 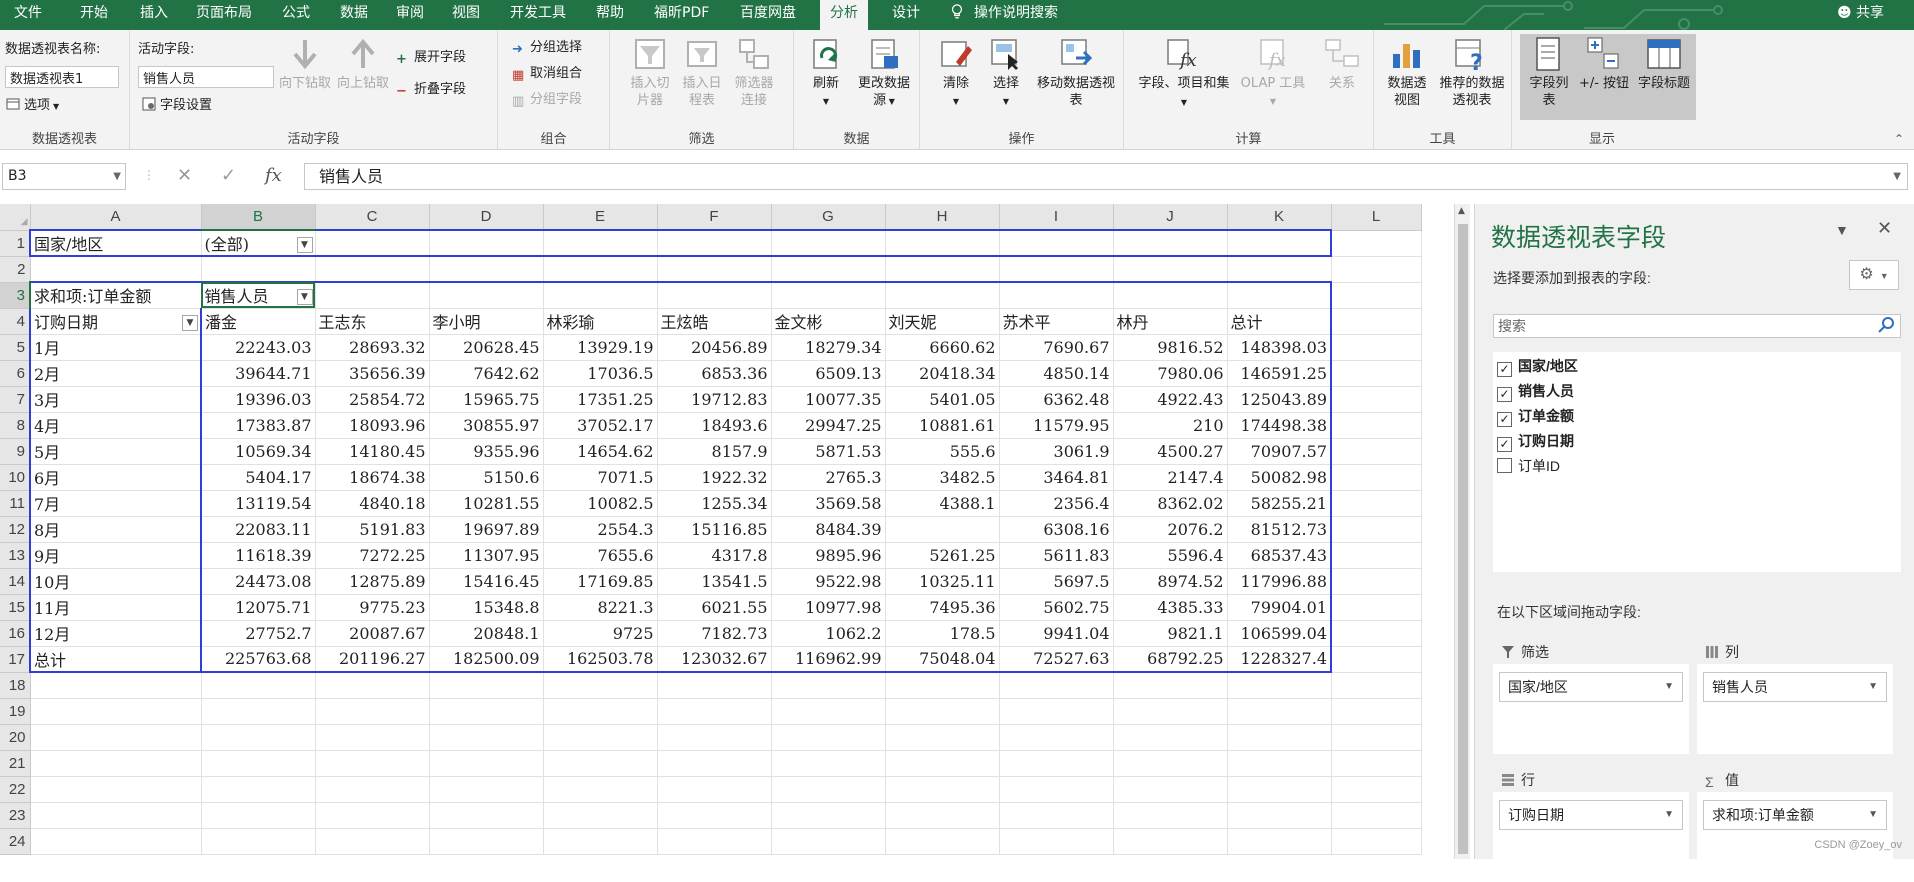 What do you see at coordinates (1056, 477) in the screenshot?
I see `value-cell: 3464.81` at bounding box center [1056, 477].